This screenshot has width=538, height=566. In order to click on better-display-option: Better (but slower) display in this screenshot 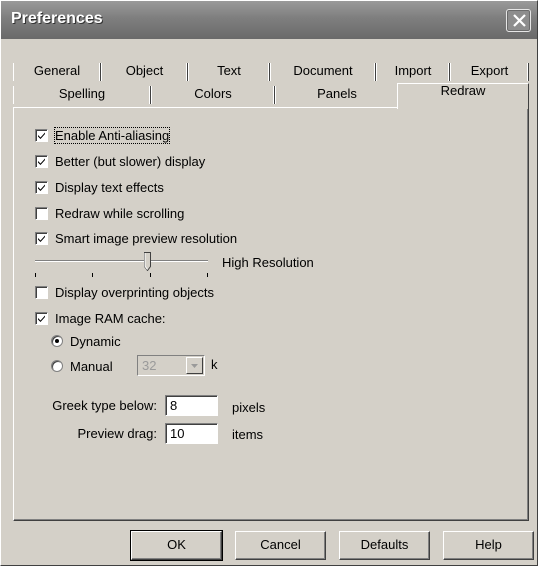, I will do `click(120, 161)`.